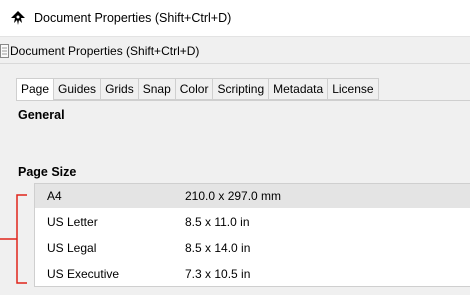 This screenshot has width=470, height=295. Describe the element at coordinates (353, 89) in the screenshot. I see `tab-license: License` at that location.